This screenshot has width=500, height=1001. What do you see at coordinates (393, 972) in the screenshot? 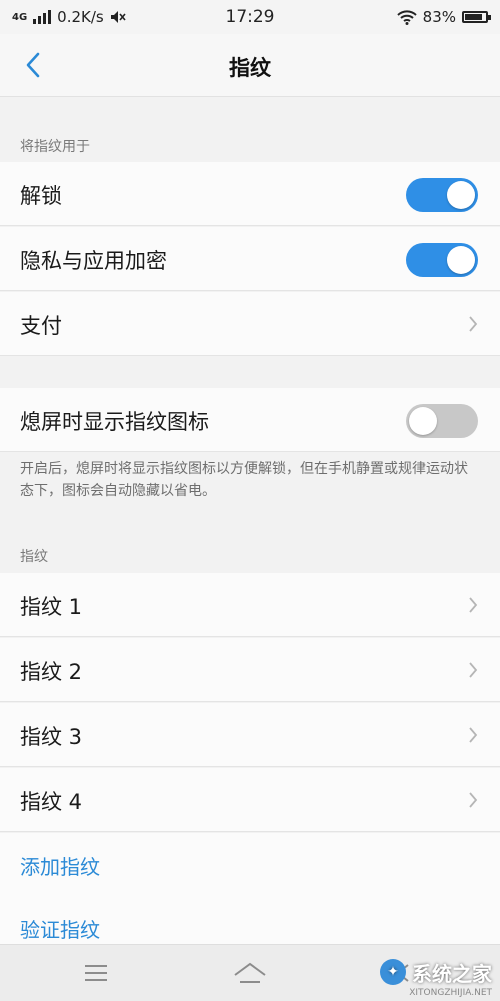
I see `watermark-logo-icon: ✦` at bounding box center [393, 972].